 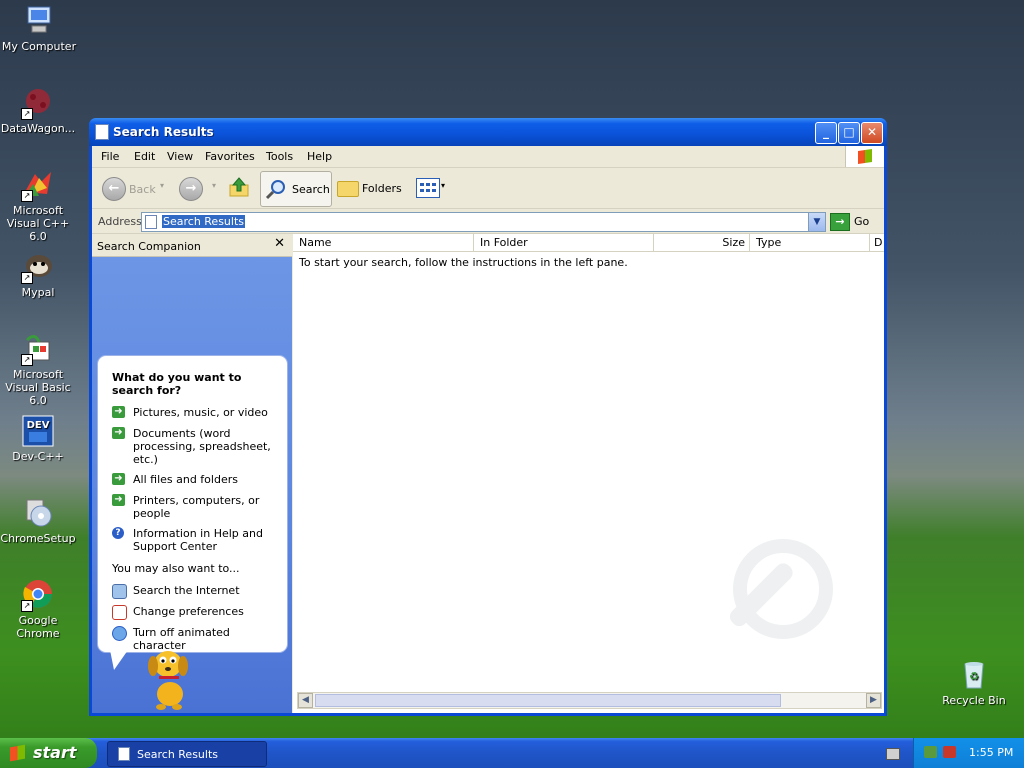 I want to click on balloon-tail, so click(x=119, y=660).